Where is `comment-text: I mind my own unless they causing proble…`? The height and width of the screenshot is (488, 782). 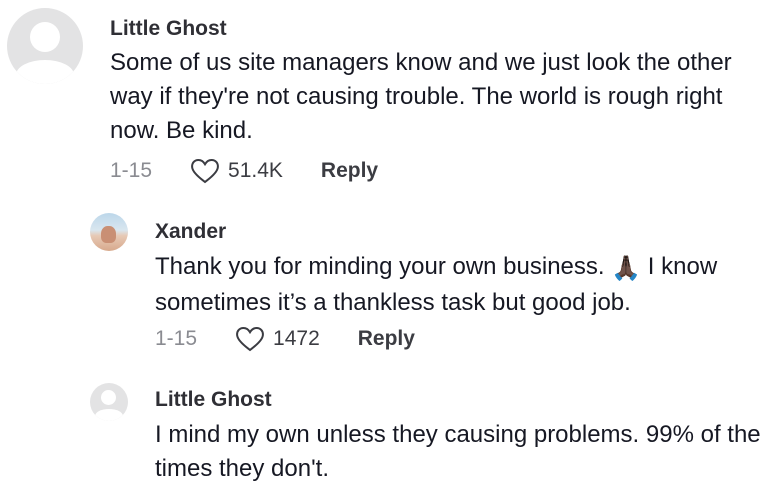 comment-text: I mind my own unless they causing proble… is located at coordinates (458, 451).